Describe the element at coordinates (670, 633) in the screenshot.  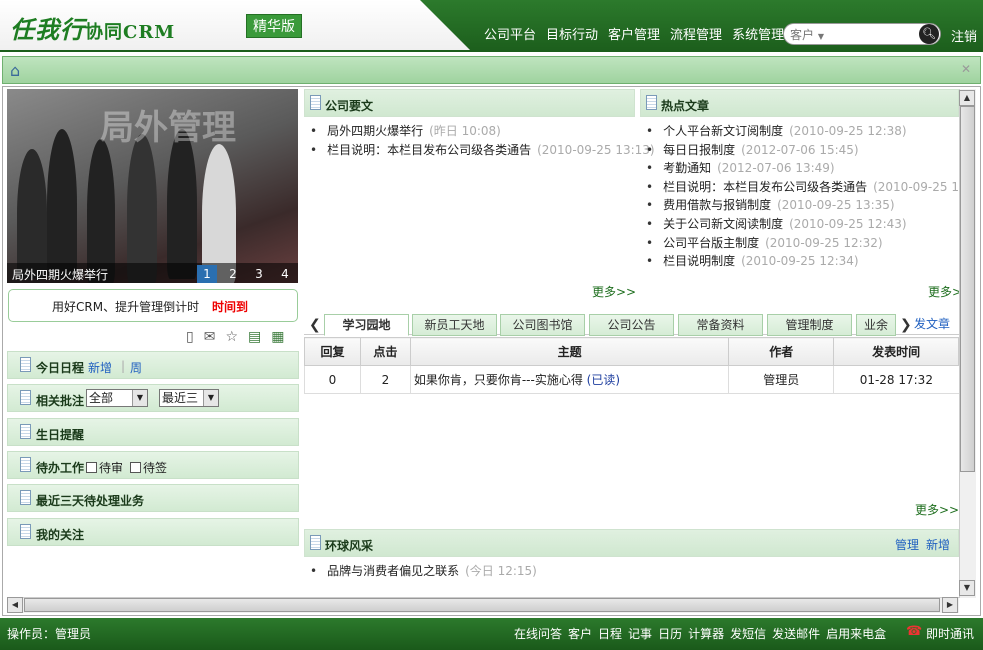
I see `footer-link-calendar: 日历` at that location.